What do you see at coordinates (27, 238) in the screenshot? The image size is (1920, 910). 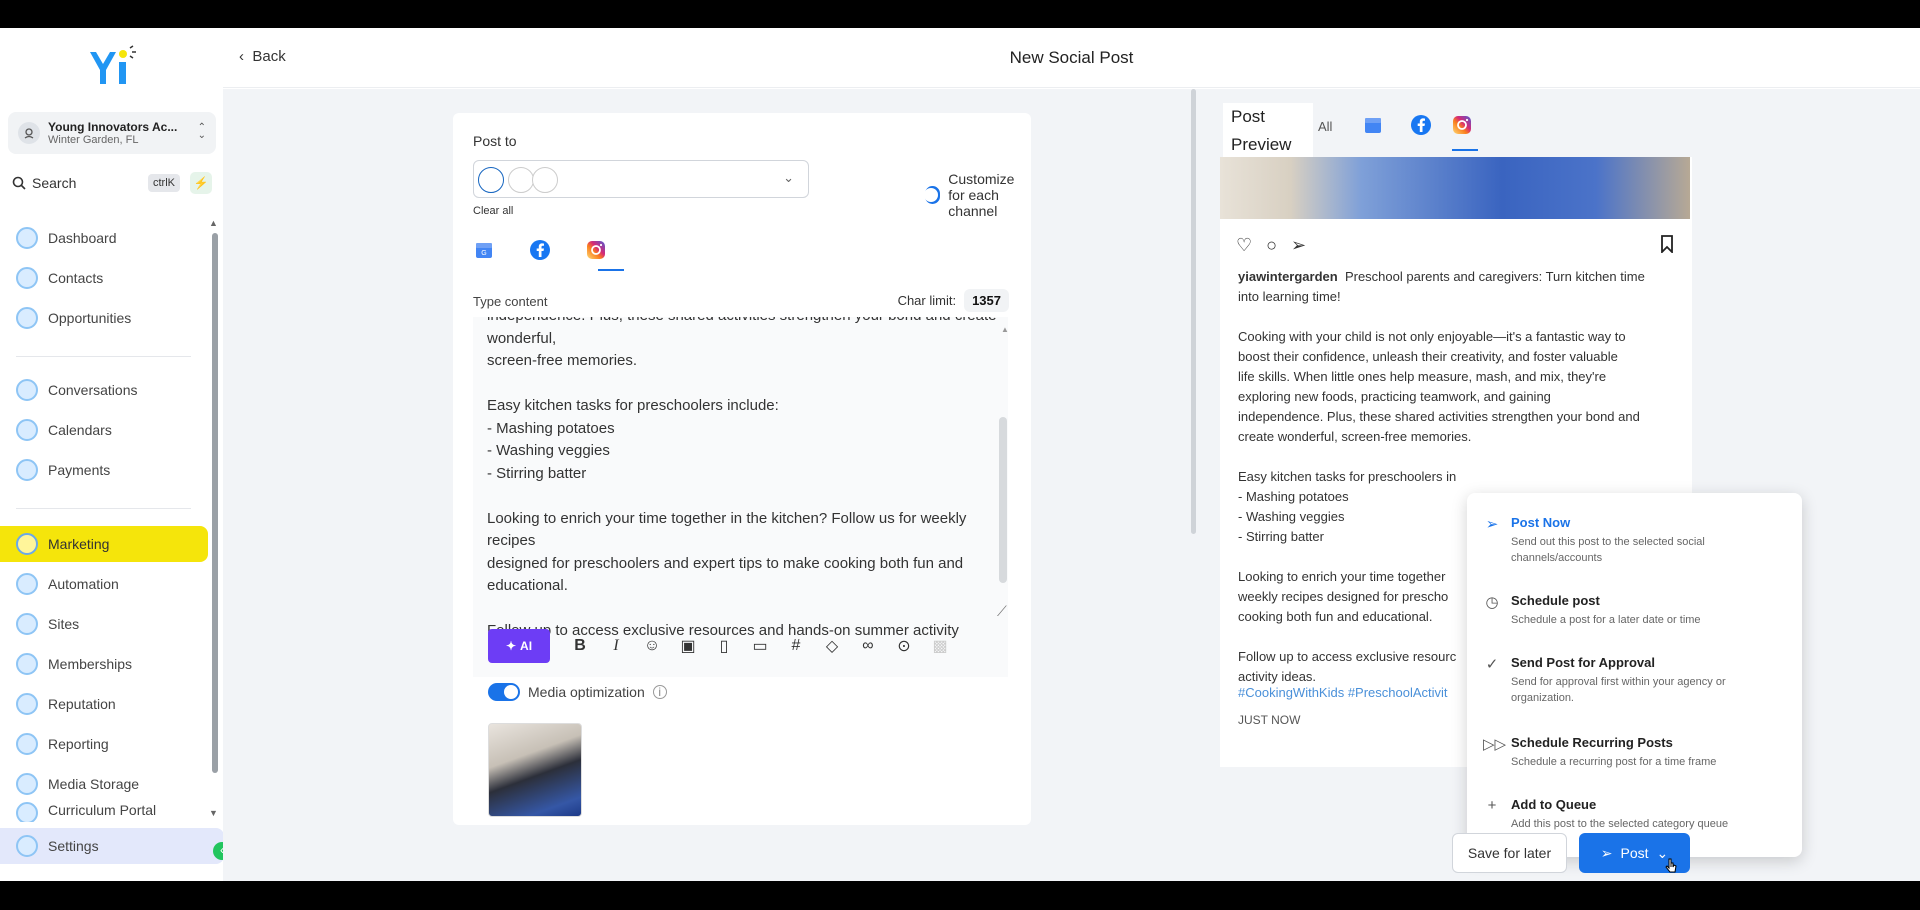 I see `dashboard-icon` at bounding box center [27, 238].